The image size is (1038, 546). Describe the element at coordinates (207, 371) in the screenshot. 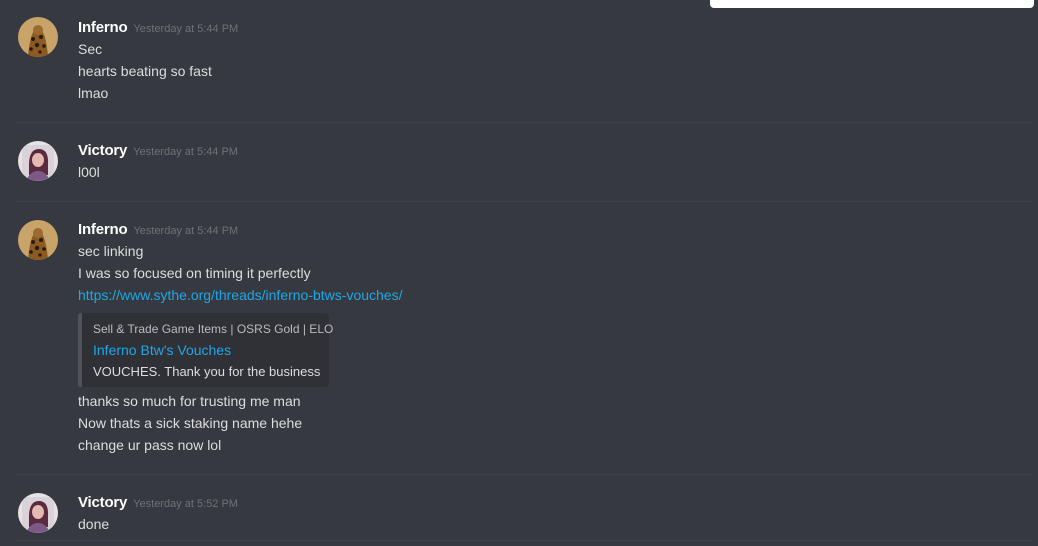

I see `embed-description: VOUCHES. Thank you for the business` at that location.